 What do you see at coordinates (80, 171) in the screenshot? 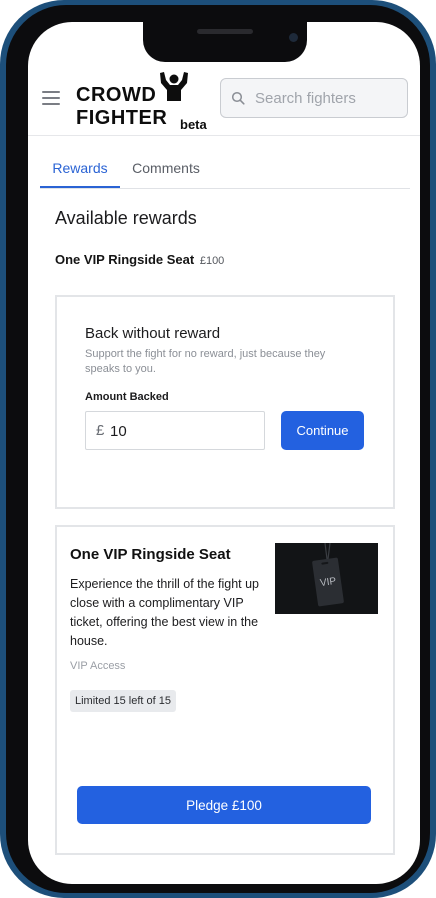
I see `tab-rewards: Rewards` at bounding box center [80, 171].